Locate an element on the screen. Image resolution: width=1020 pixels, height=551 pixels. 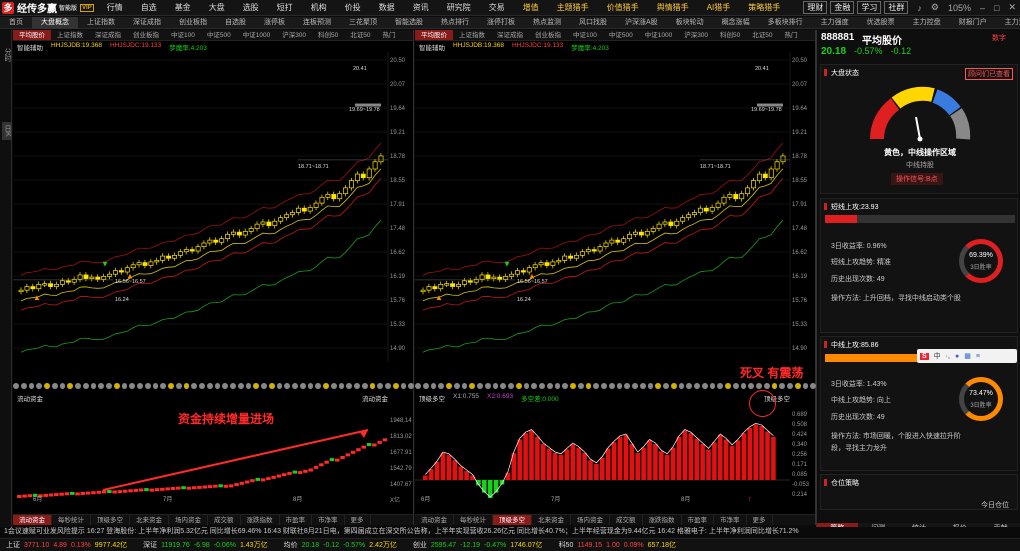
menu-item-13: 主题猎手 is located at coordinates (573, 7).